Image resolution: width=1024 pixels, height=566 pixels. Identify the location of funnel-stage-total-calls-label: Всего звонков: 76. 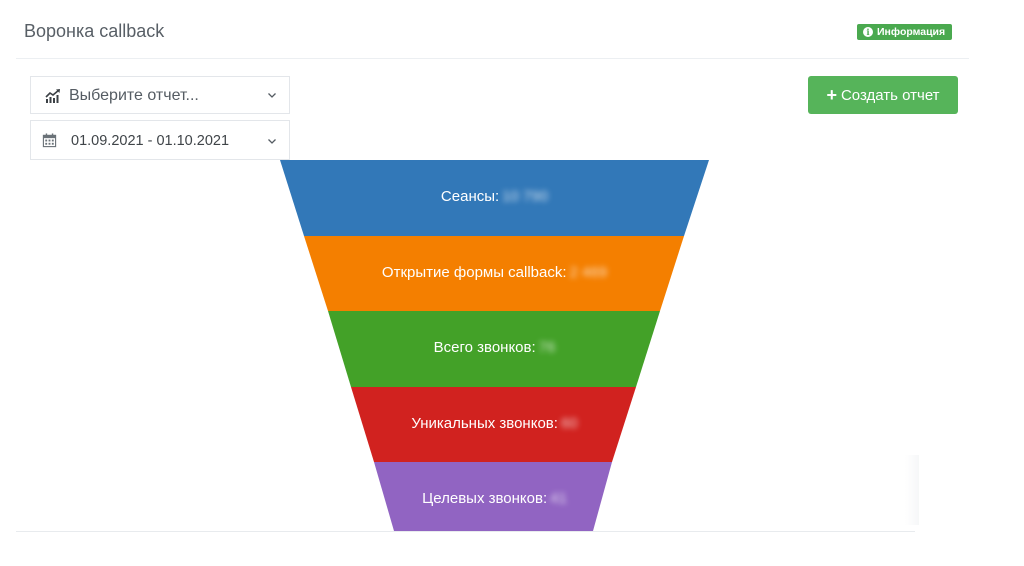
(494, 348).